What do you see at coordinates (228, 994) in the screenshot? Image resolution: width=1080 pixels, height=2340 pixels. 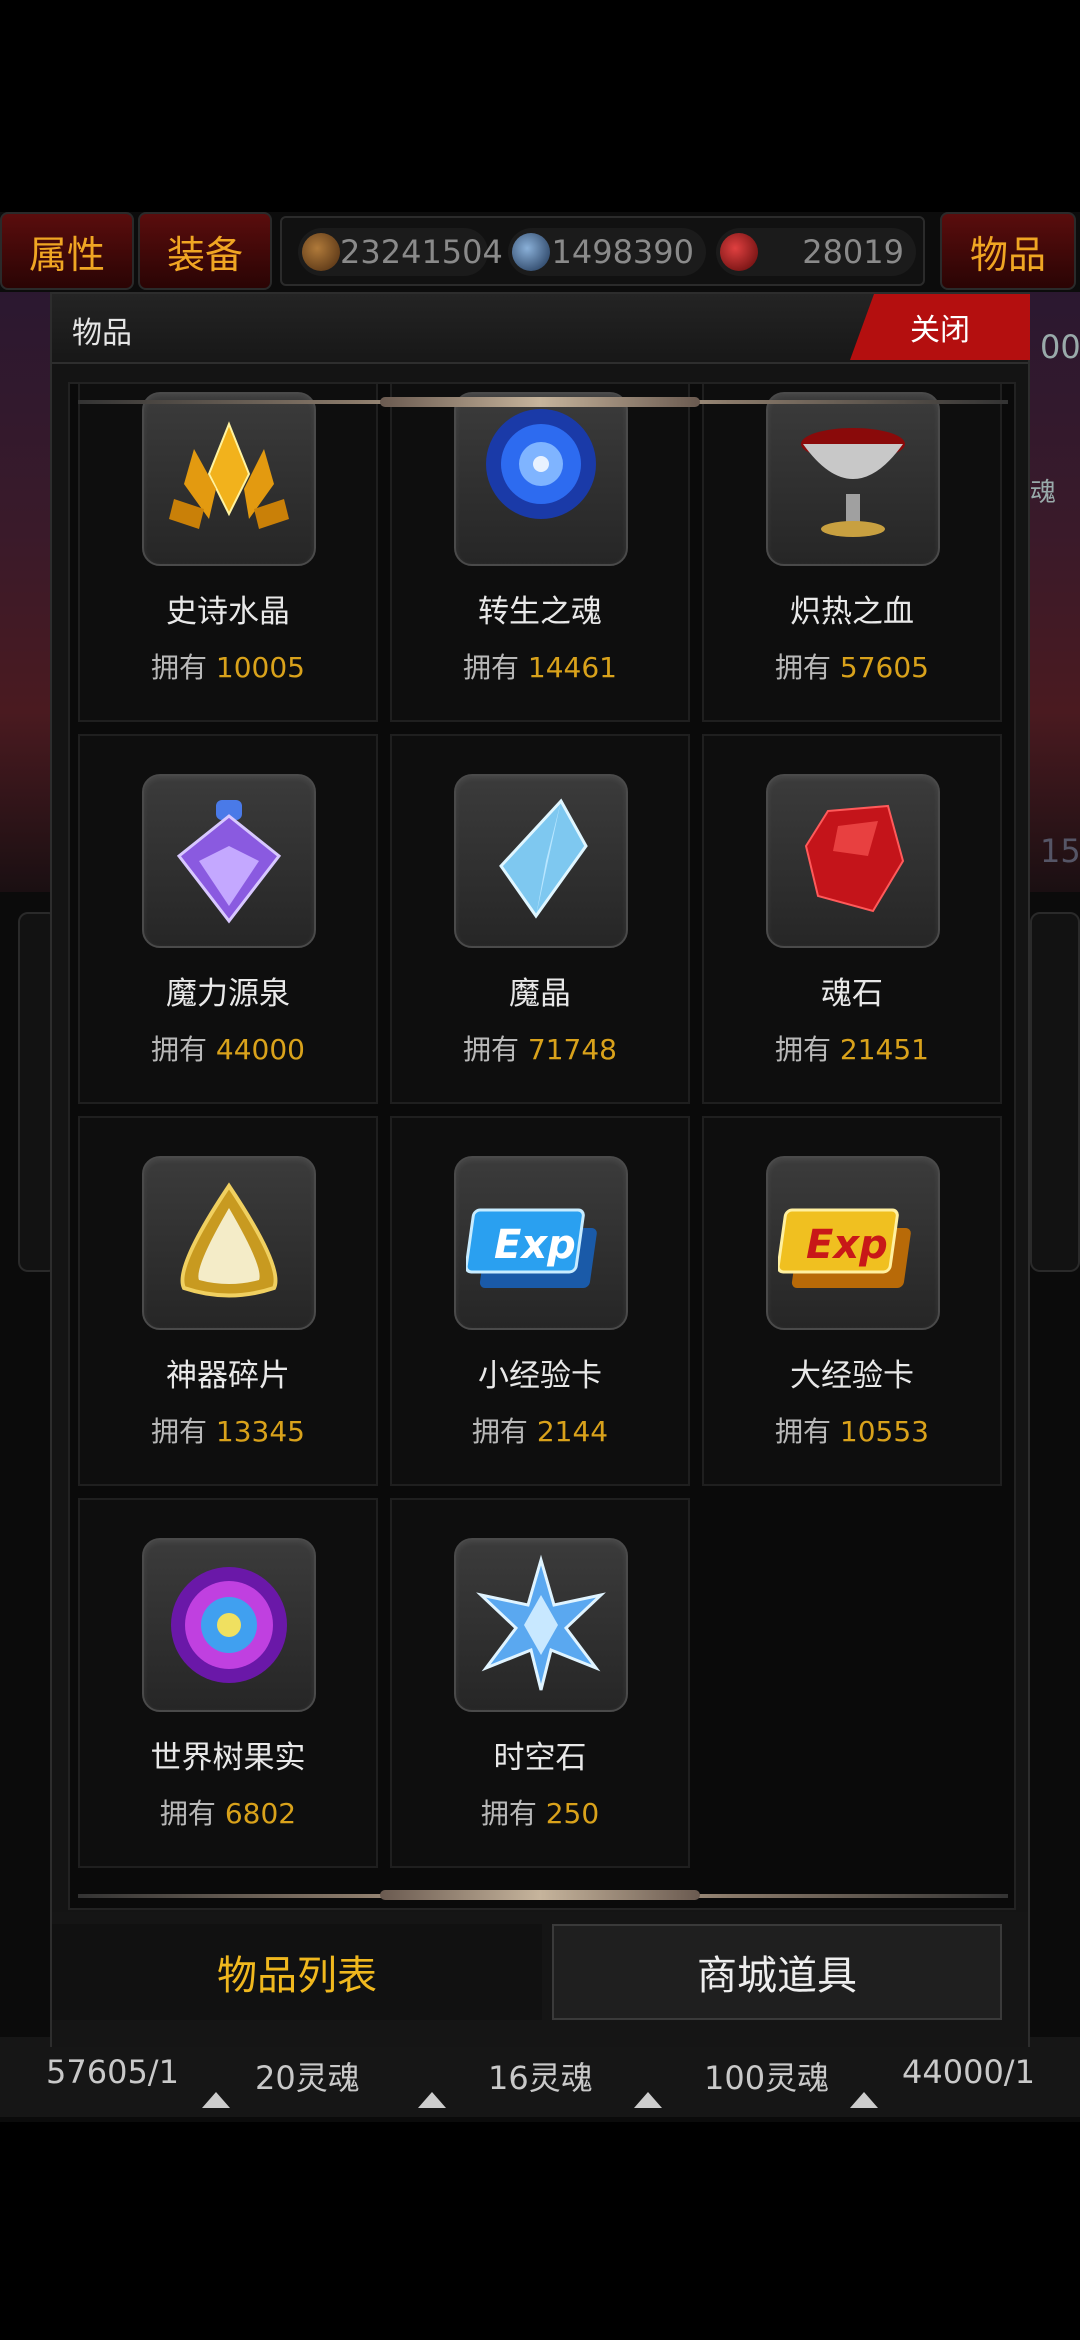 I see `item-name: 魔力源泉` at bounding box center [228, 994].